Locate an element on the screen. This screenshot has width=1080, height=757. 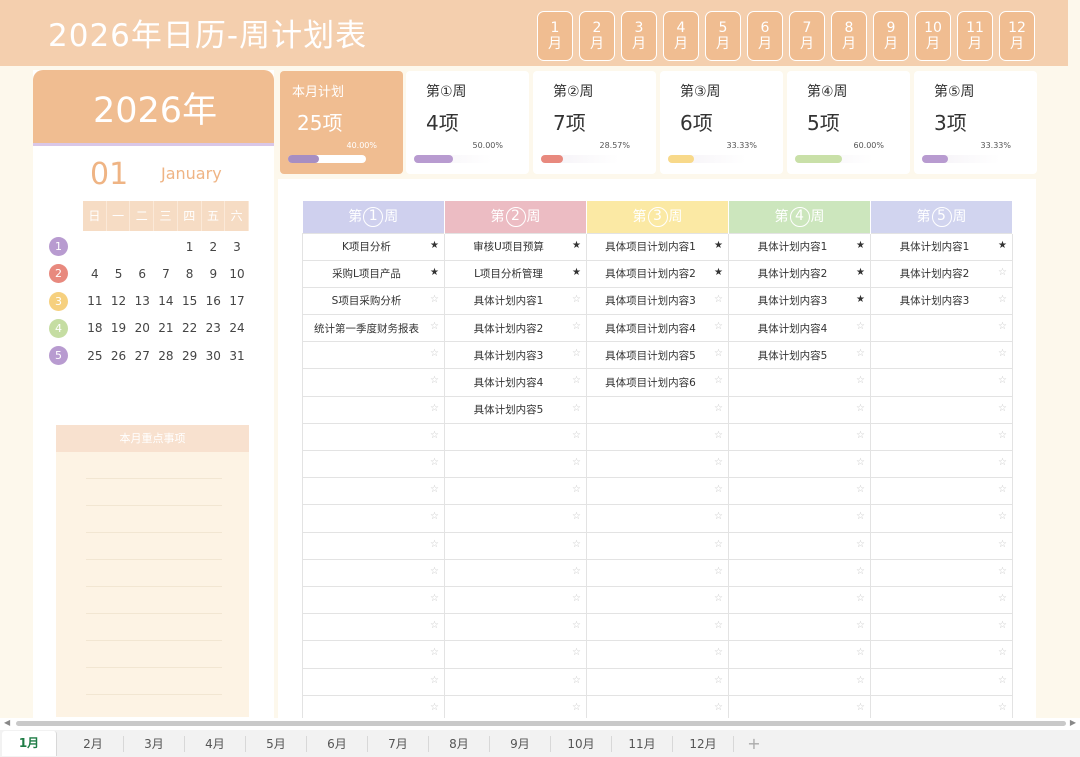
task-cell: 具体项目计划内容3 ☆ is located at coordinates (657, 301).